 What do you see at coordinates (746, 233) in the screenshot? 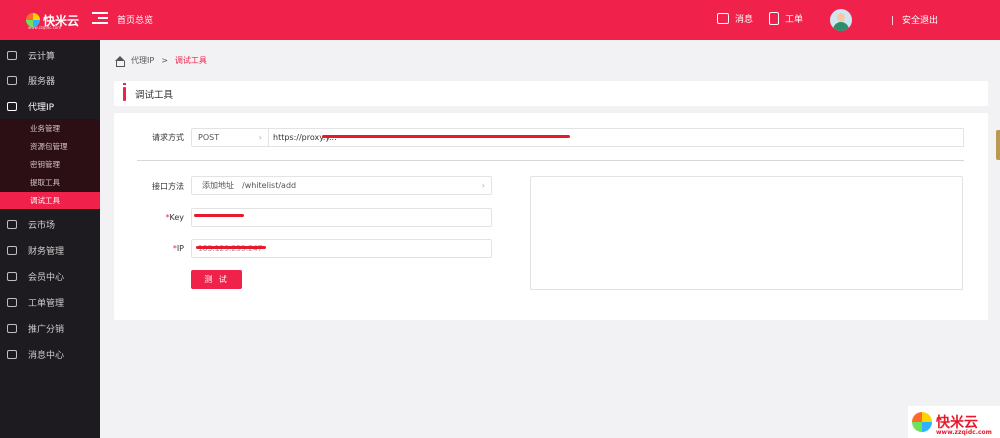
I see `response-output-box` at bounding box center [746, 233].